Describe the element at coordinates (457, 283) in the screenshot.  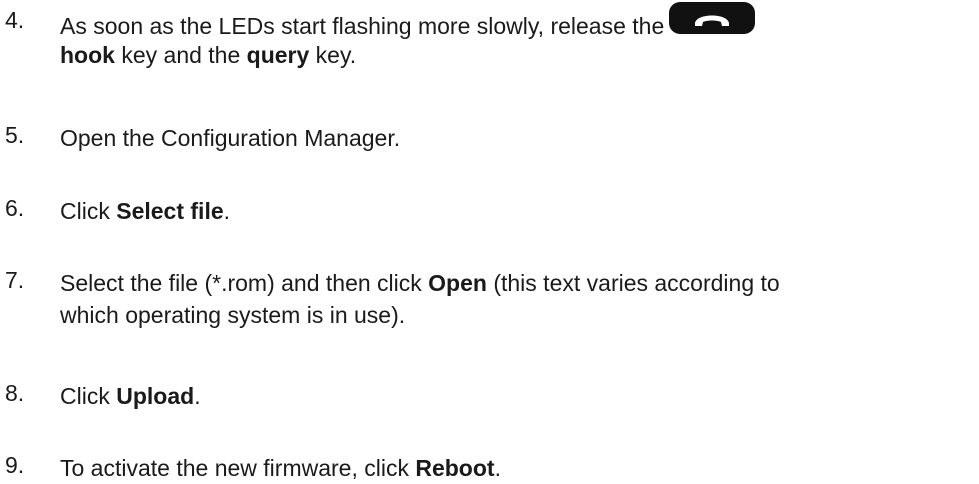
I see `open-label: Open` at that location.